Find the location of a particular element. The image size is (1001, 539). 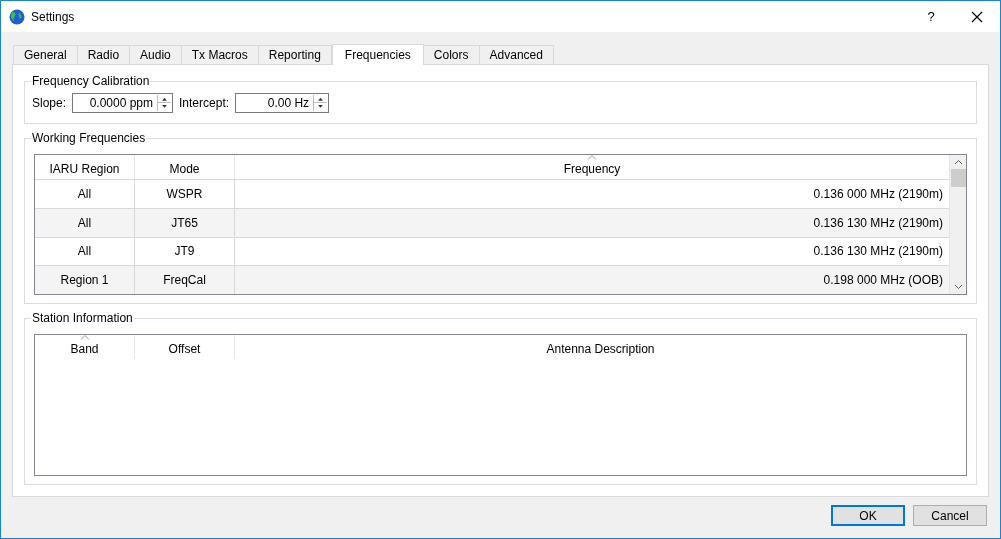

column-header: Band is located at coordinates (85, 347).